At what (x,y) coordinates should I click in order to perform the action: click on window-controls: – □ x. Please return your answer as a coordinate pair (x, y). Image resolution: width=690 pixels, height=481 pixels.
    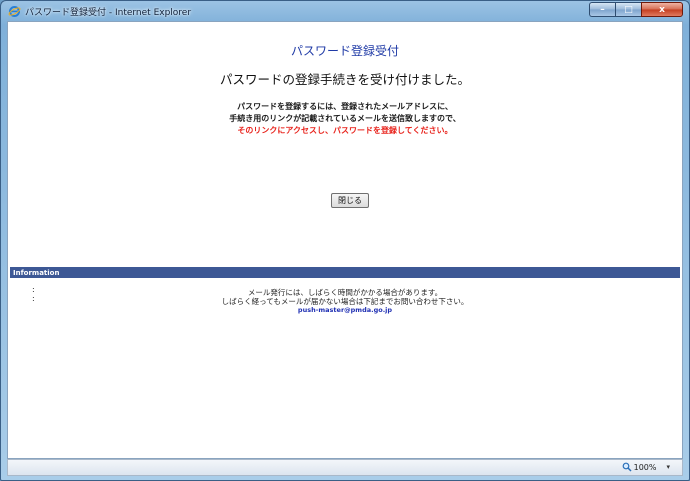
    Looking at the image, I should click on (636, 10).